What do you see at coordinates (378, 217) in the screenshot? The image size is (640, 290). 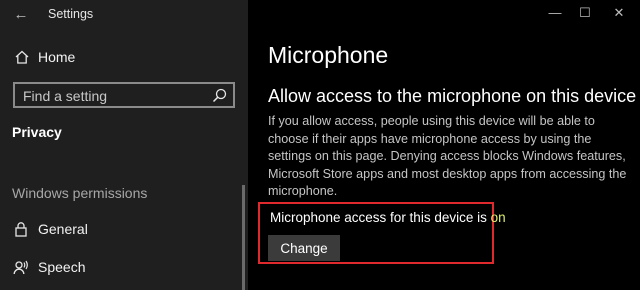 I see `status-prefix: Microphone access for this device is` at bounding box center [378, 217].